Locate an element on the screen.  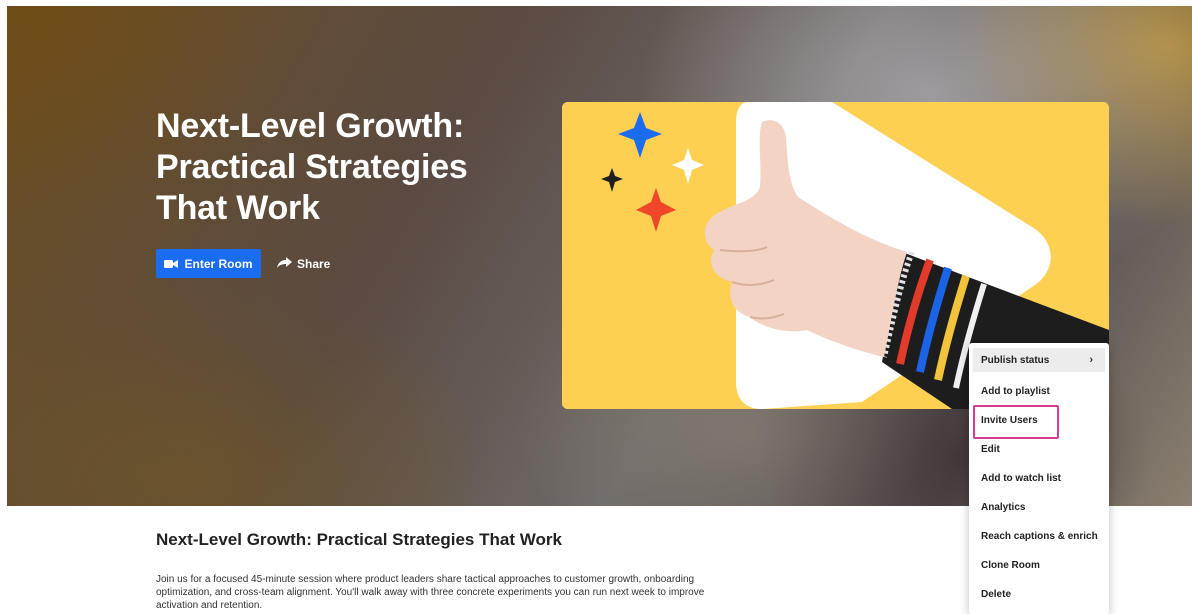
menu-item-delete: Delete is located at coordinates (1039, 594).